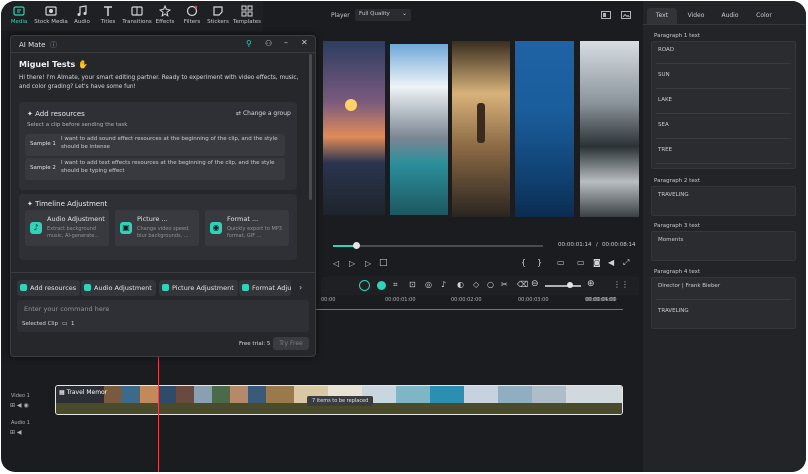 The width and height of the screenshot is (808, 474). I want to click on play-icon: ▷, so click(368, 263).